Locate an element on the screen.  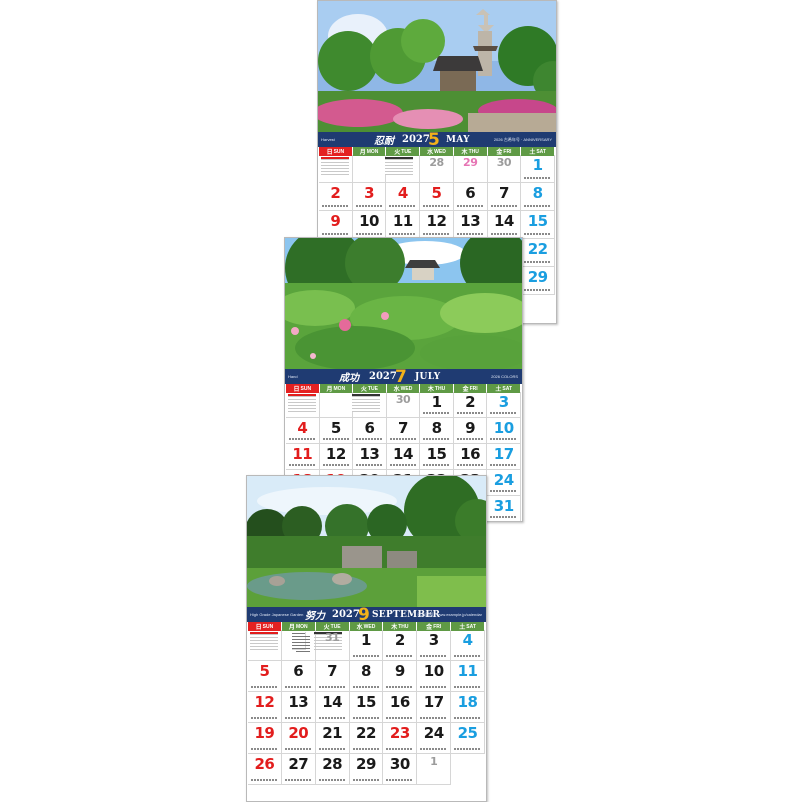
day-number: 27 is located at coordinates (298, 764).